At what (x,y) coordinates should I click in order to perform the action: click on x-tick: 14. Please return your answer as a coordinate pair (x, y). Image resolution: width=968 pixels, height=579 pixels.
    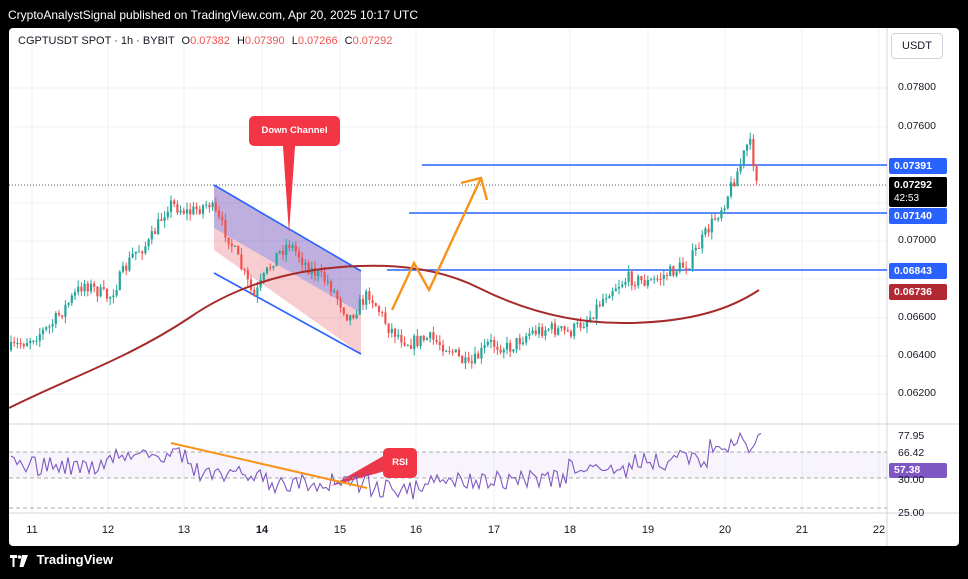
    Looking at the image, I should click on (262, 530).